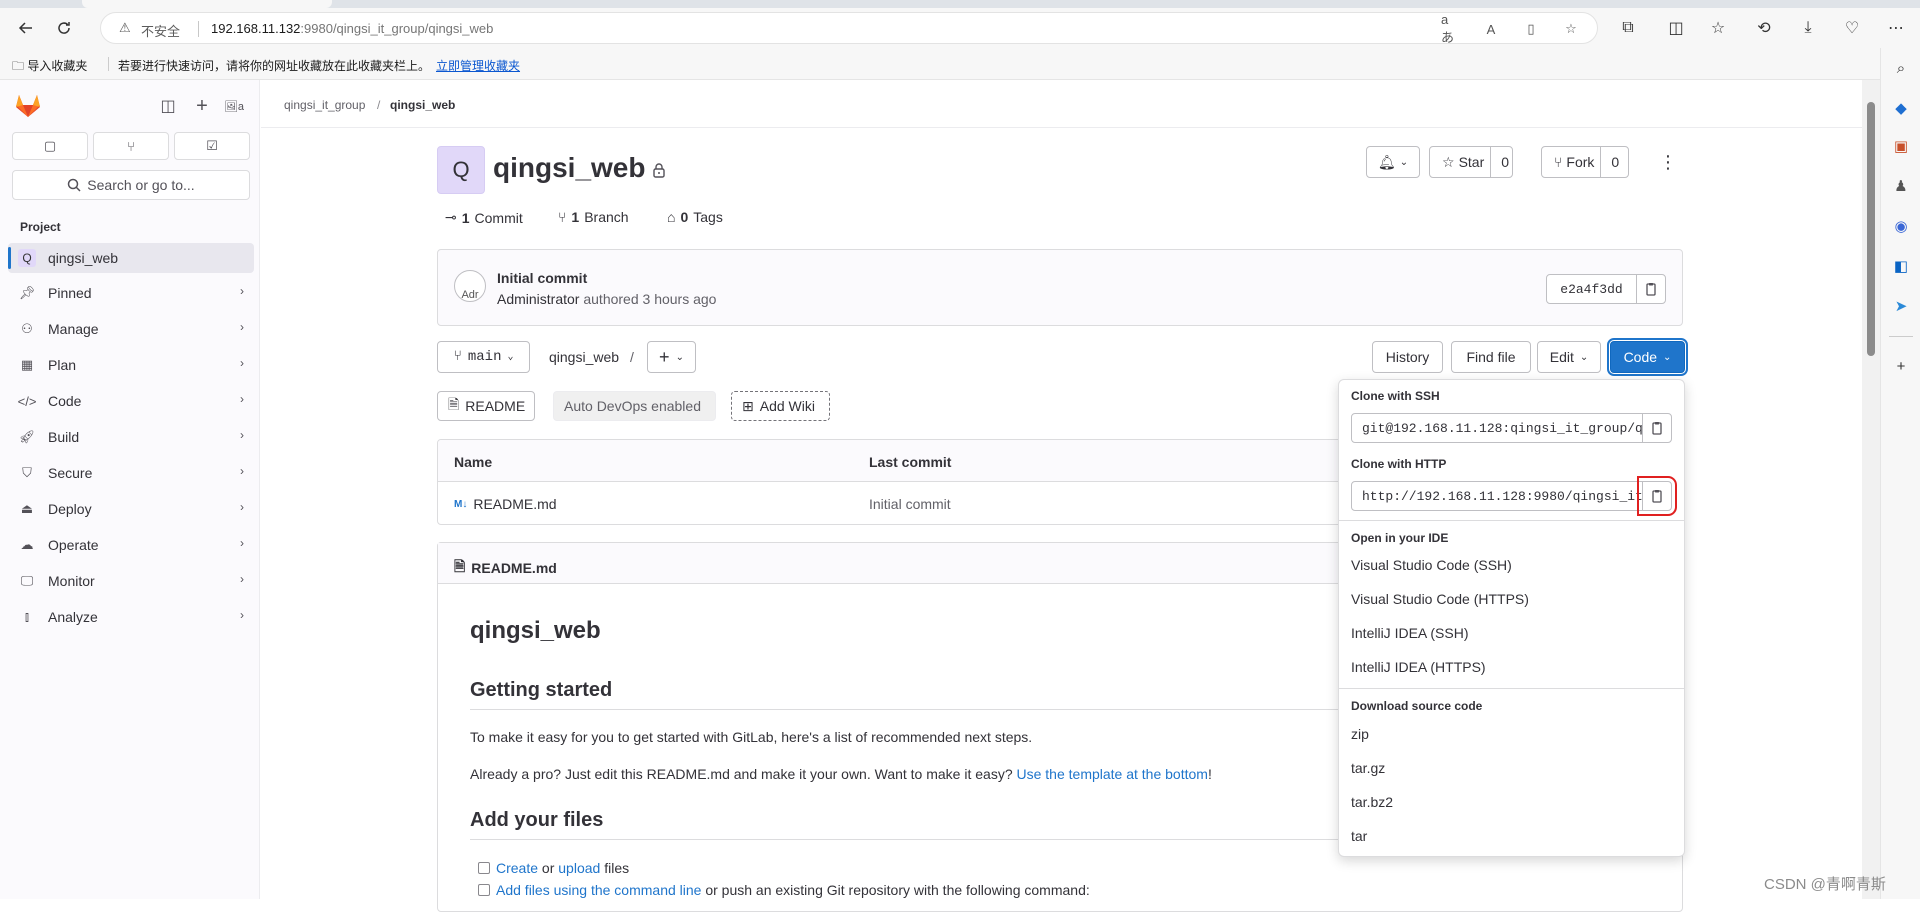 Image resolution: width=1920 pixels, height=912 pixels. What do you see at coordinates (910, 504) in the screenshot?
I see `file-last-commit: Initial commit` at bounding box center [910, 504].